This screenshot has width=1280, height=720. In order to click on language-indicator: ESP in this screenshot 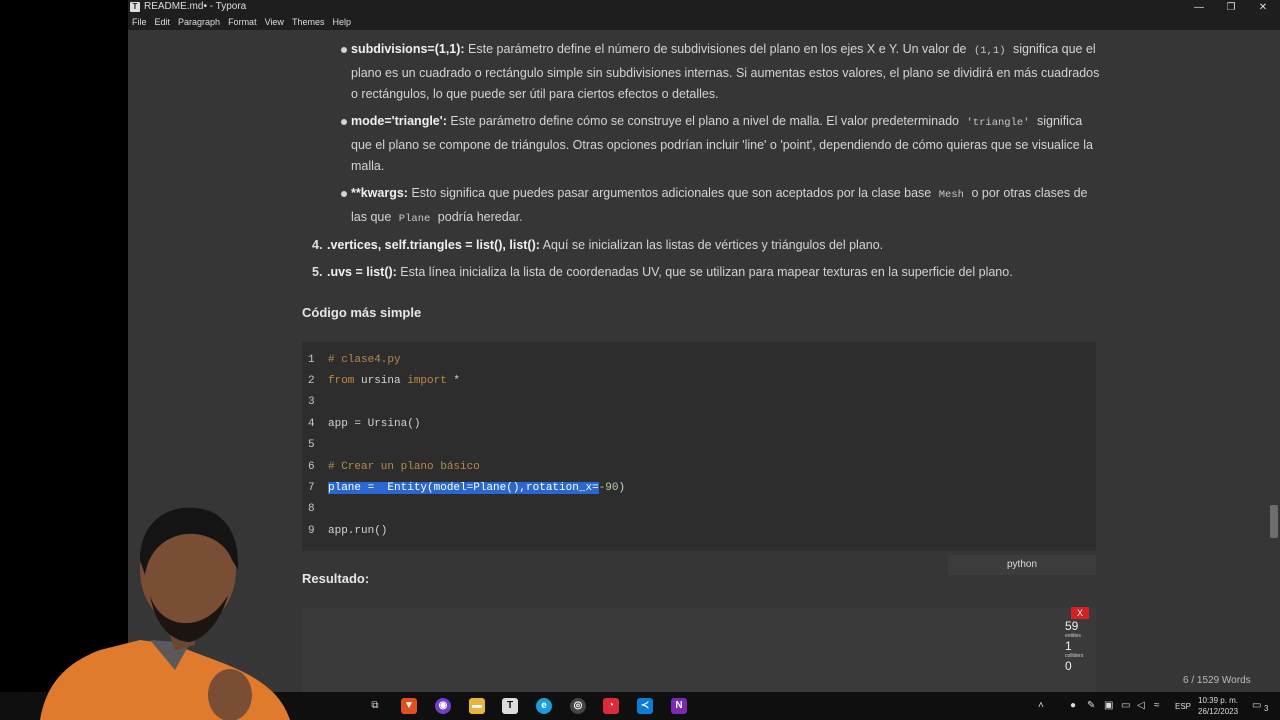, I will do `click(1183, 706)`.